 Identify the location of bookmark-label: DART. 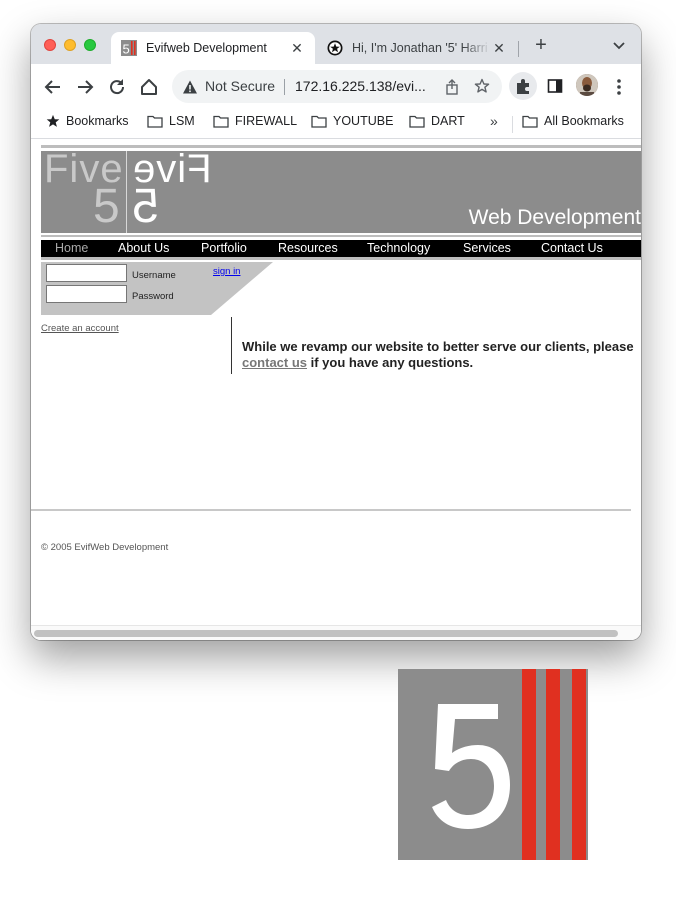
(448, 121).